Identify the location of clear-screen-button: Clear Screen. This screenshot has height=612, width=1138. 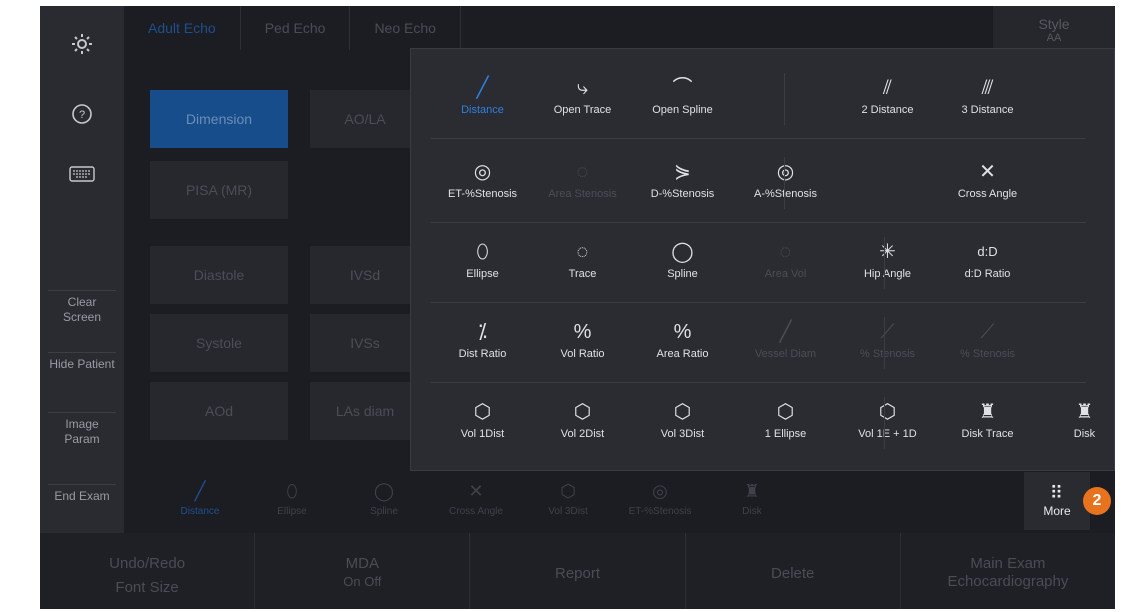
(82, 307).